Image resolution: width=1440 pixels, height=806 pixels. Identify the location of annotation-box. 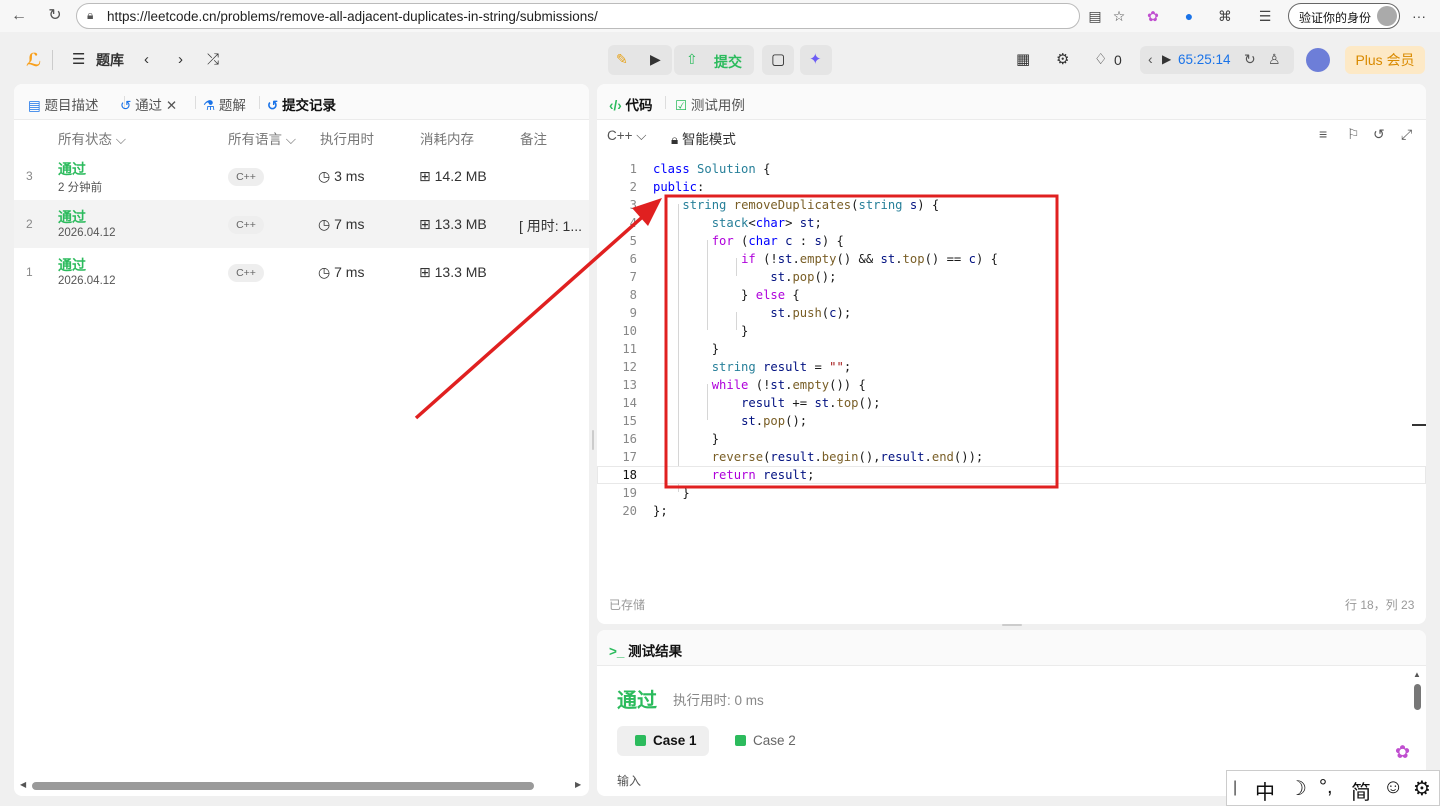
(861, 341).